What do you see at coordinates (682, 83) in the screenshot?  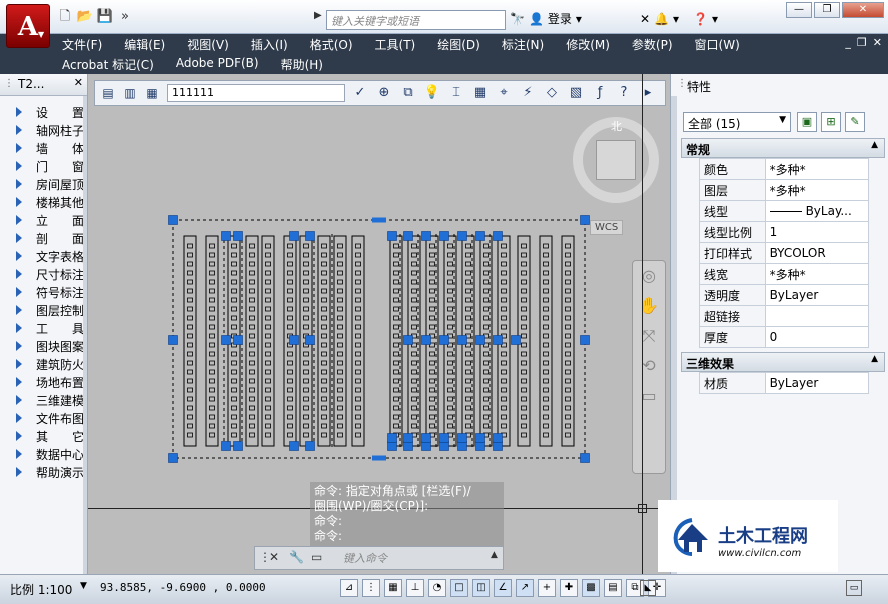 I see `grip-icon: ⋮` at bounding box center [682, 83].